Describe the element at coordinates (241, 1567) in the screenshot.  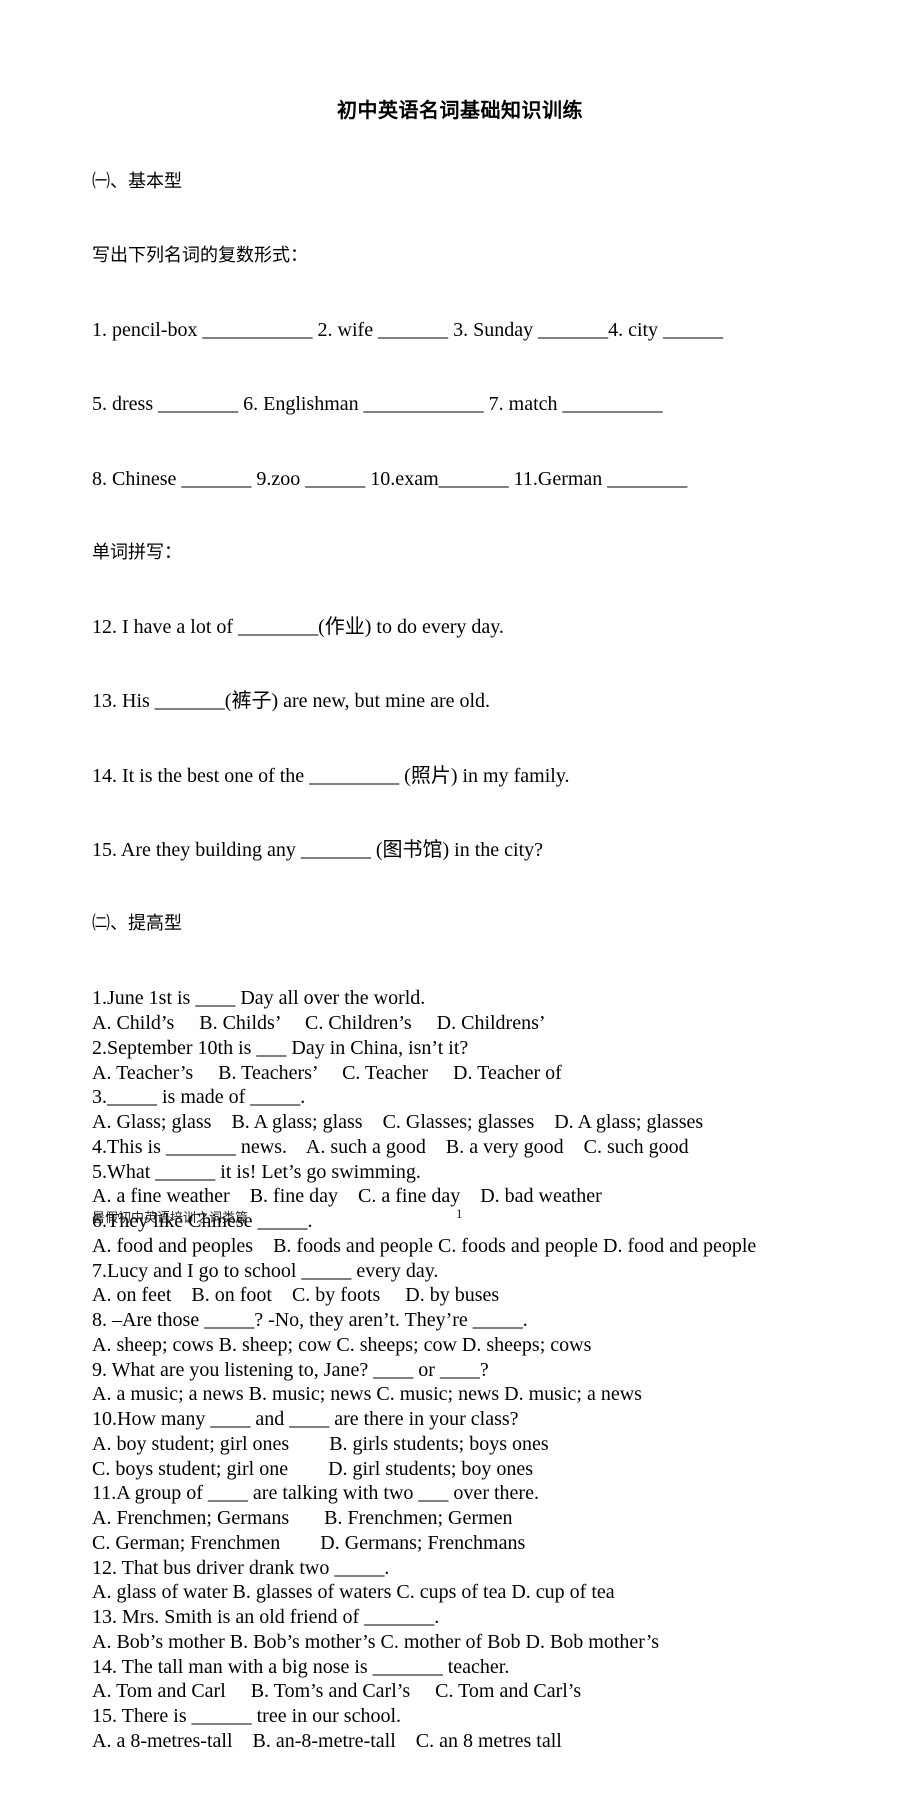
I see `question-line: 12. That bus driver drank two _____.` at that location.